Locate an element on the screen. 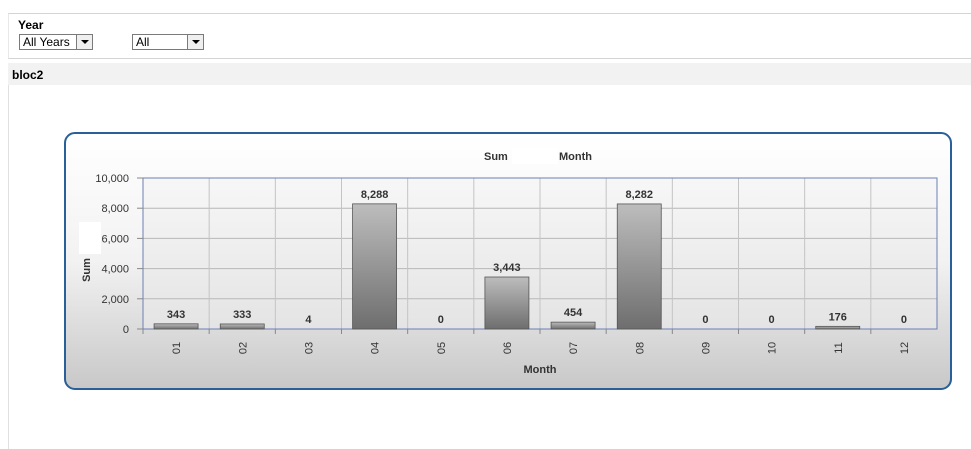 This screenshot has width=971, height=449. x-tick-label: 07 is located at coordinates (574, 348).